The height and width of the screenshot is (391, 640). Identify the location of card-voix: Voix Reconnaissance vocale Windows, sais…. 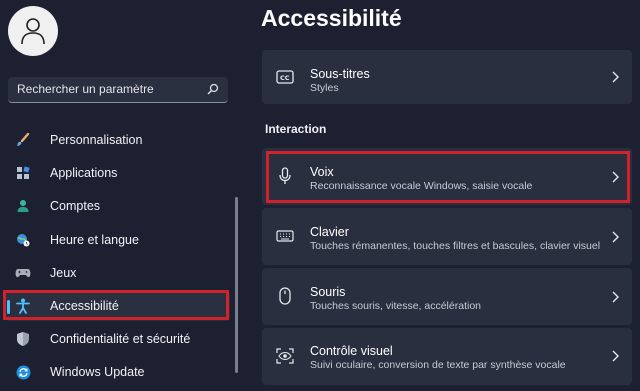
(447, 176).